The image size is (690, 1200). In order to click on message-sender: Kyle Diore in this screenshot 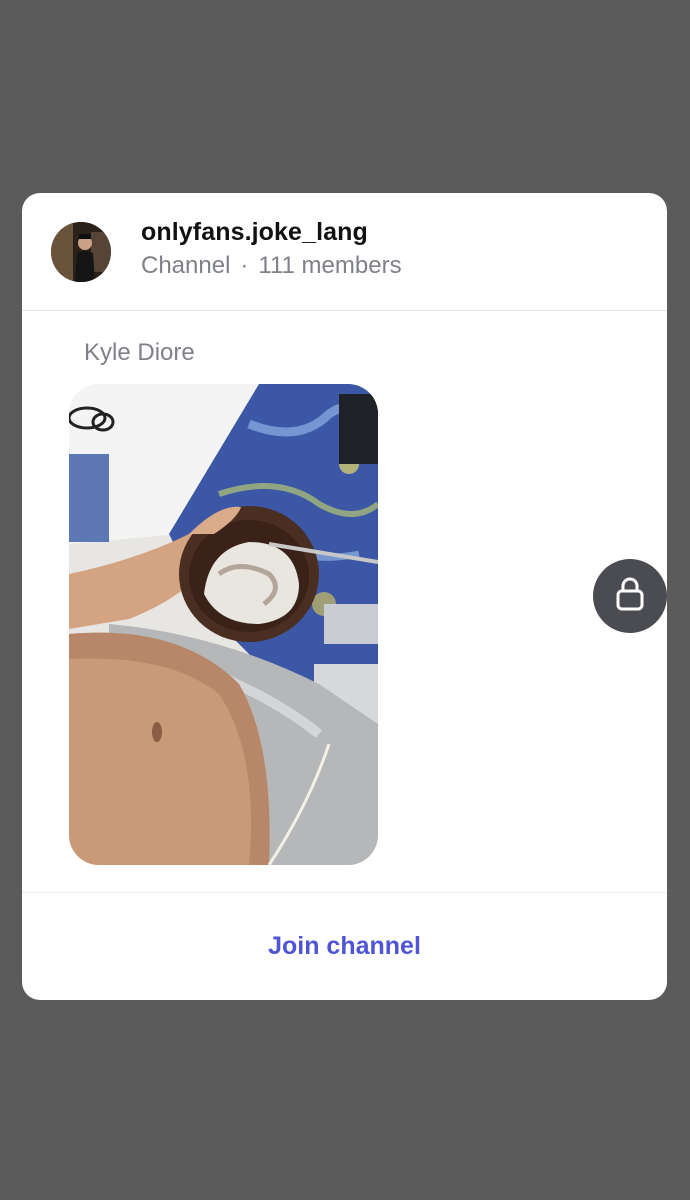, I will do `click(139, 352)`.